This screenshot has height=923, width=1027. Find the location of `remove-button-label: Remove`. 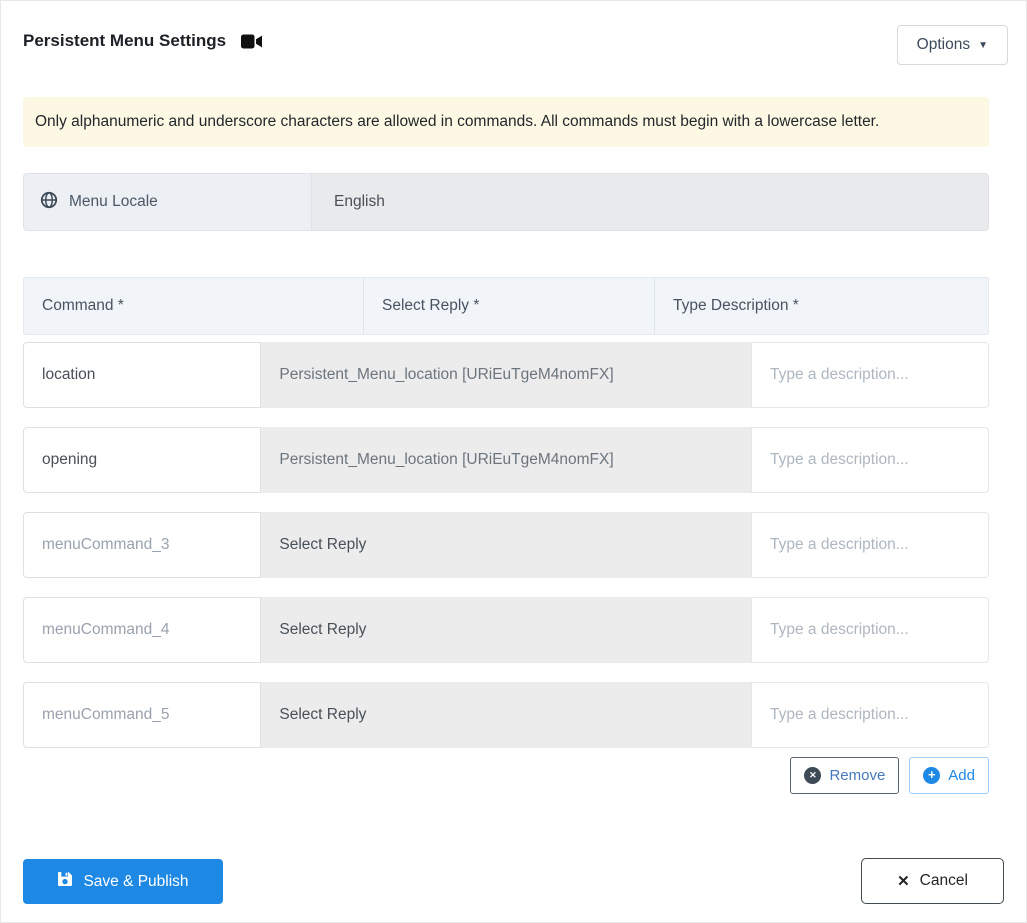

remove-button-label: Remove is located at coordinates (857, 775).